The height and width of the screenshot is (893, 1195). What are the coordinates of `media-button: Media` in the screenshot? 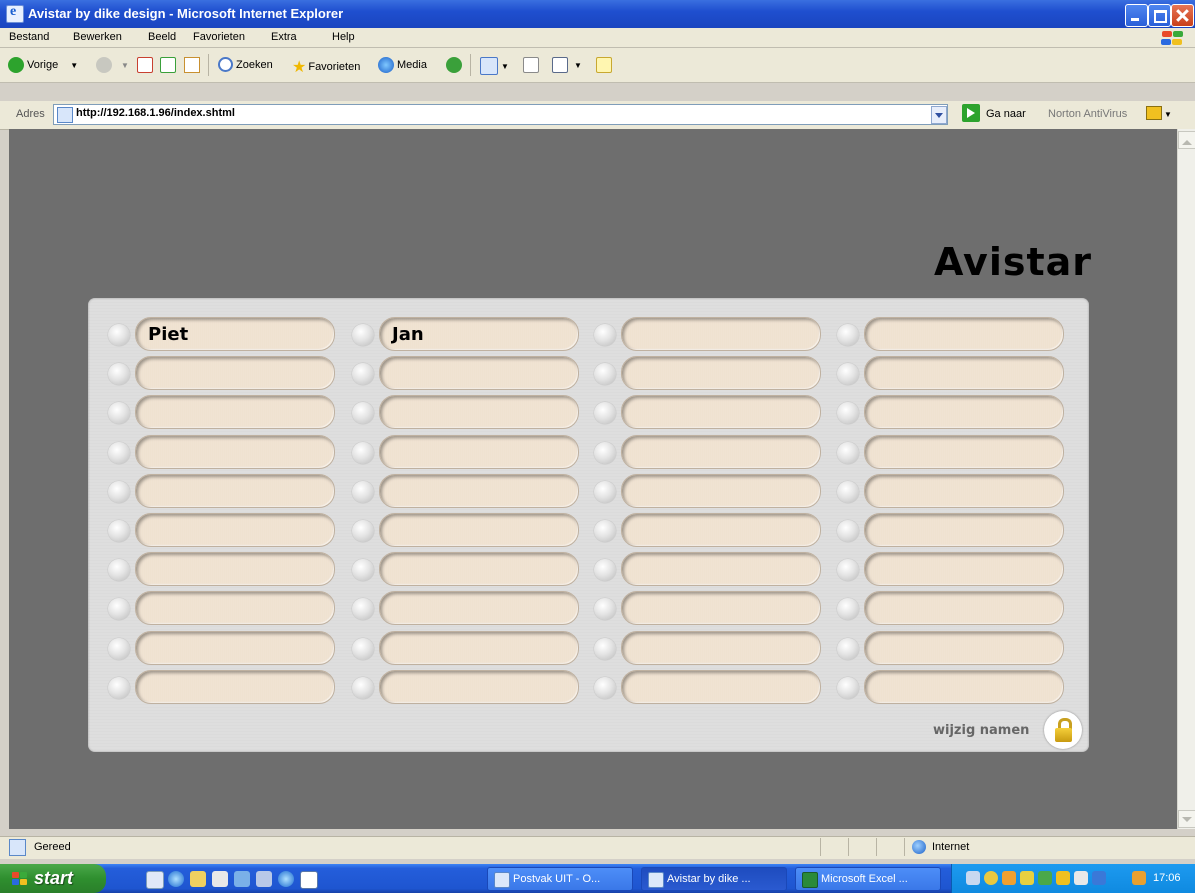 It's located at (402, 65).